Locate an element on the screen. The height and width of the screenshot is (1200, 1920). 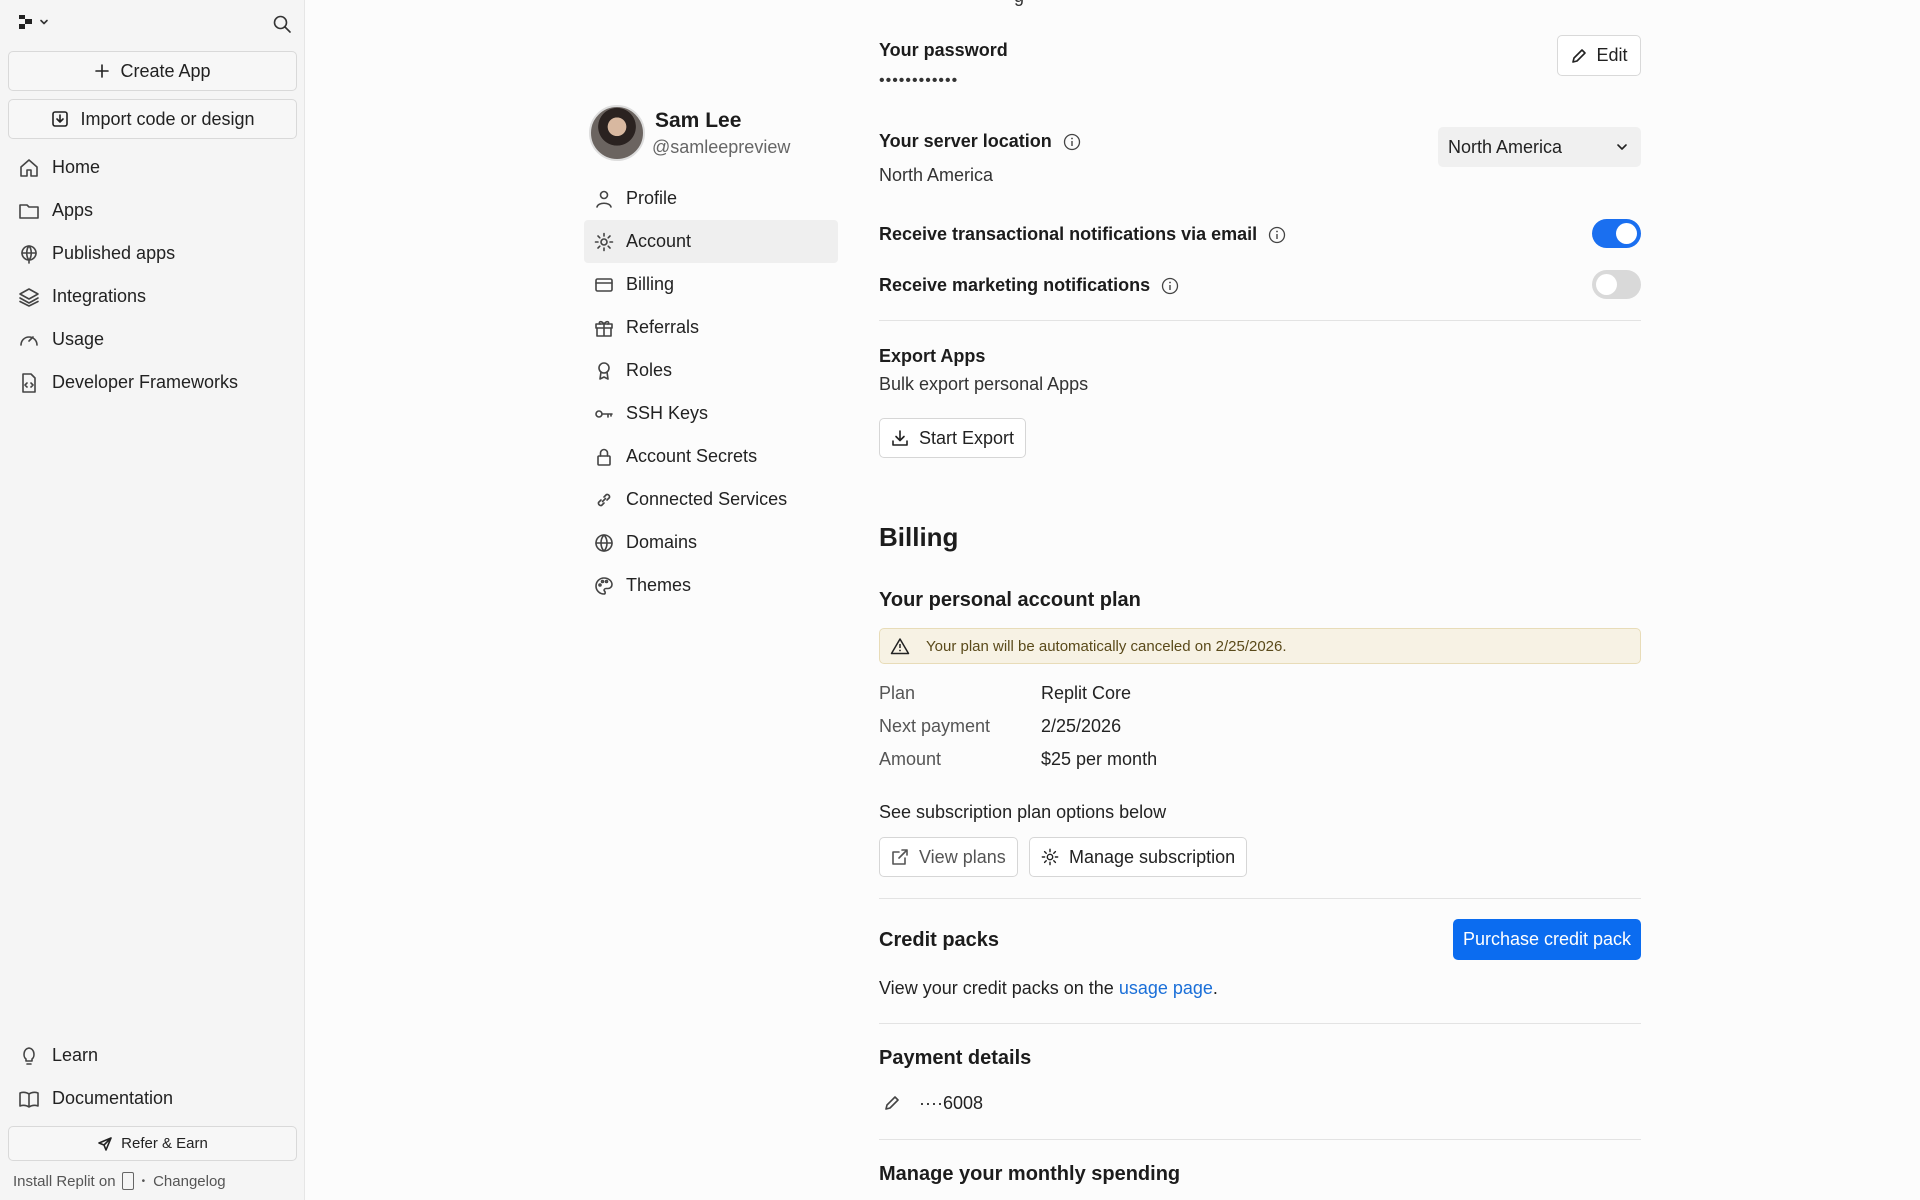
sidebar-item-label: Published apps is located at coordinates (114, 253).